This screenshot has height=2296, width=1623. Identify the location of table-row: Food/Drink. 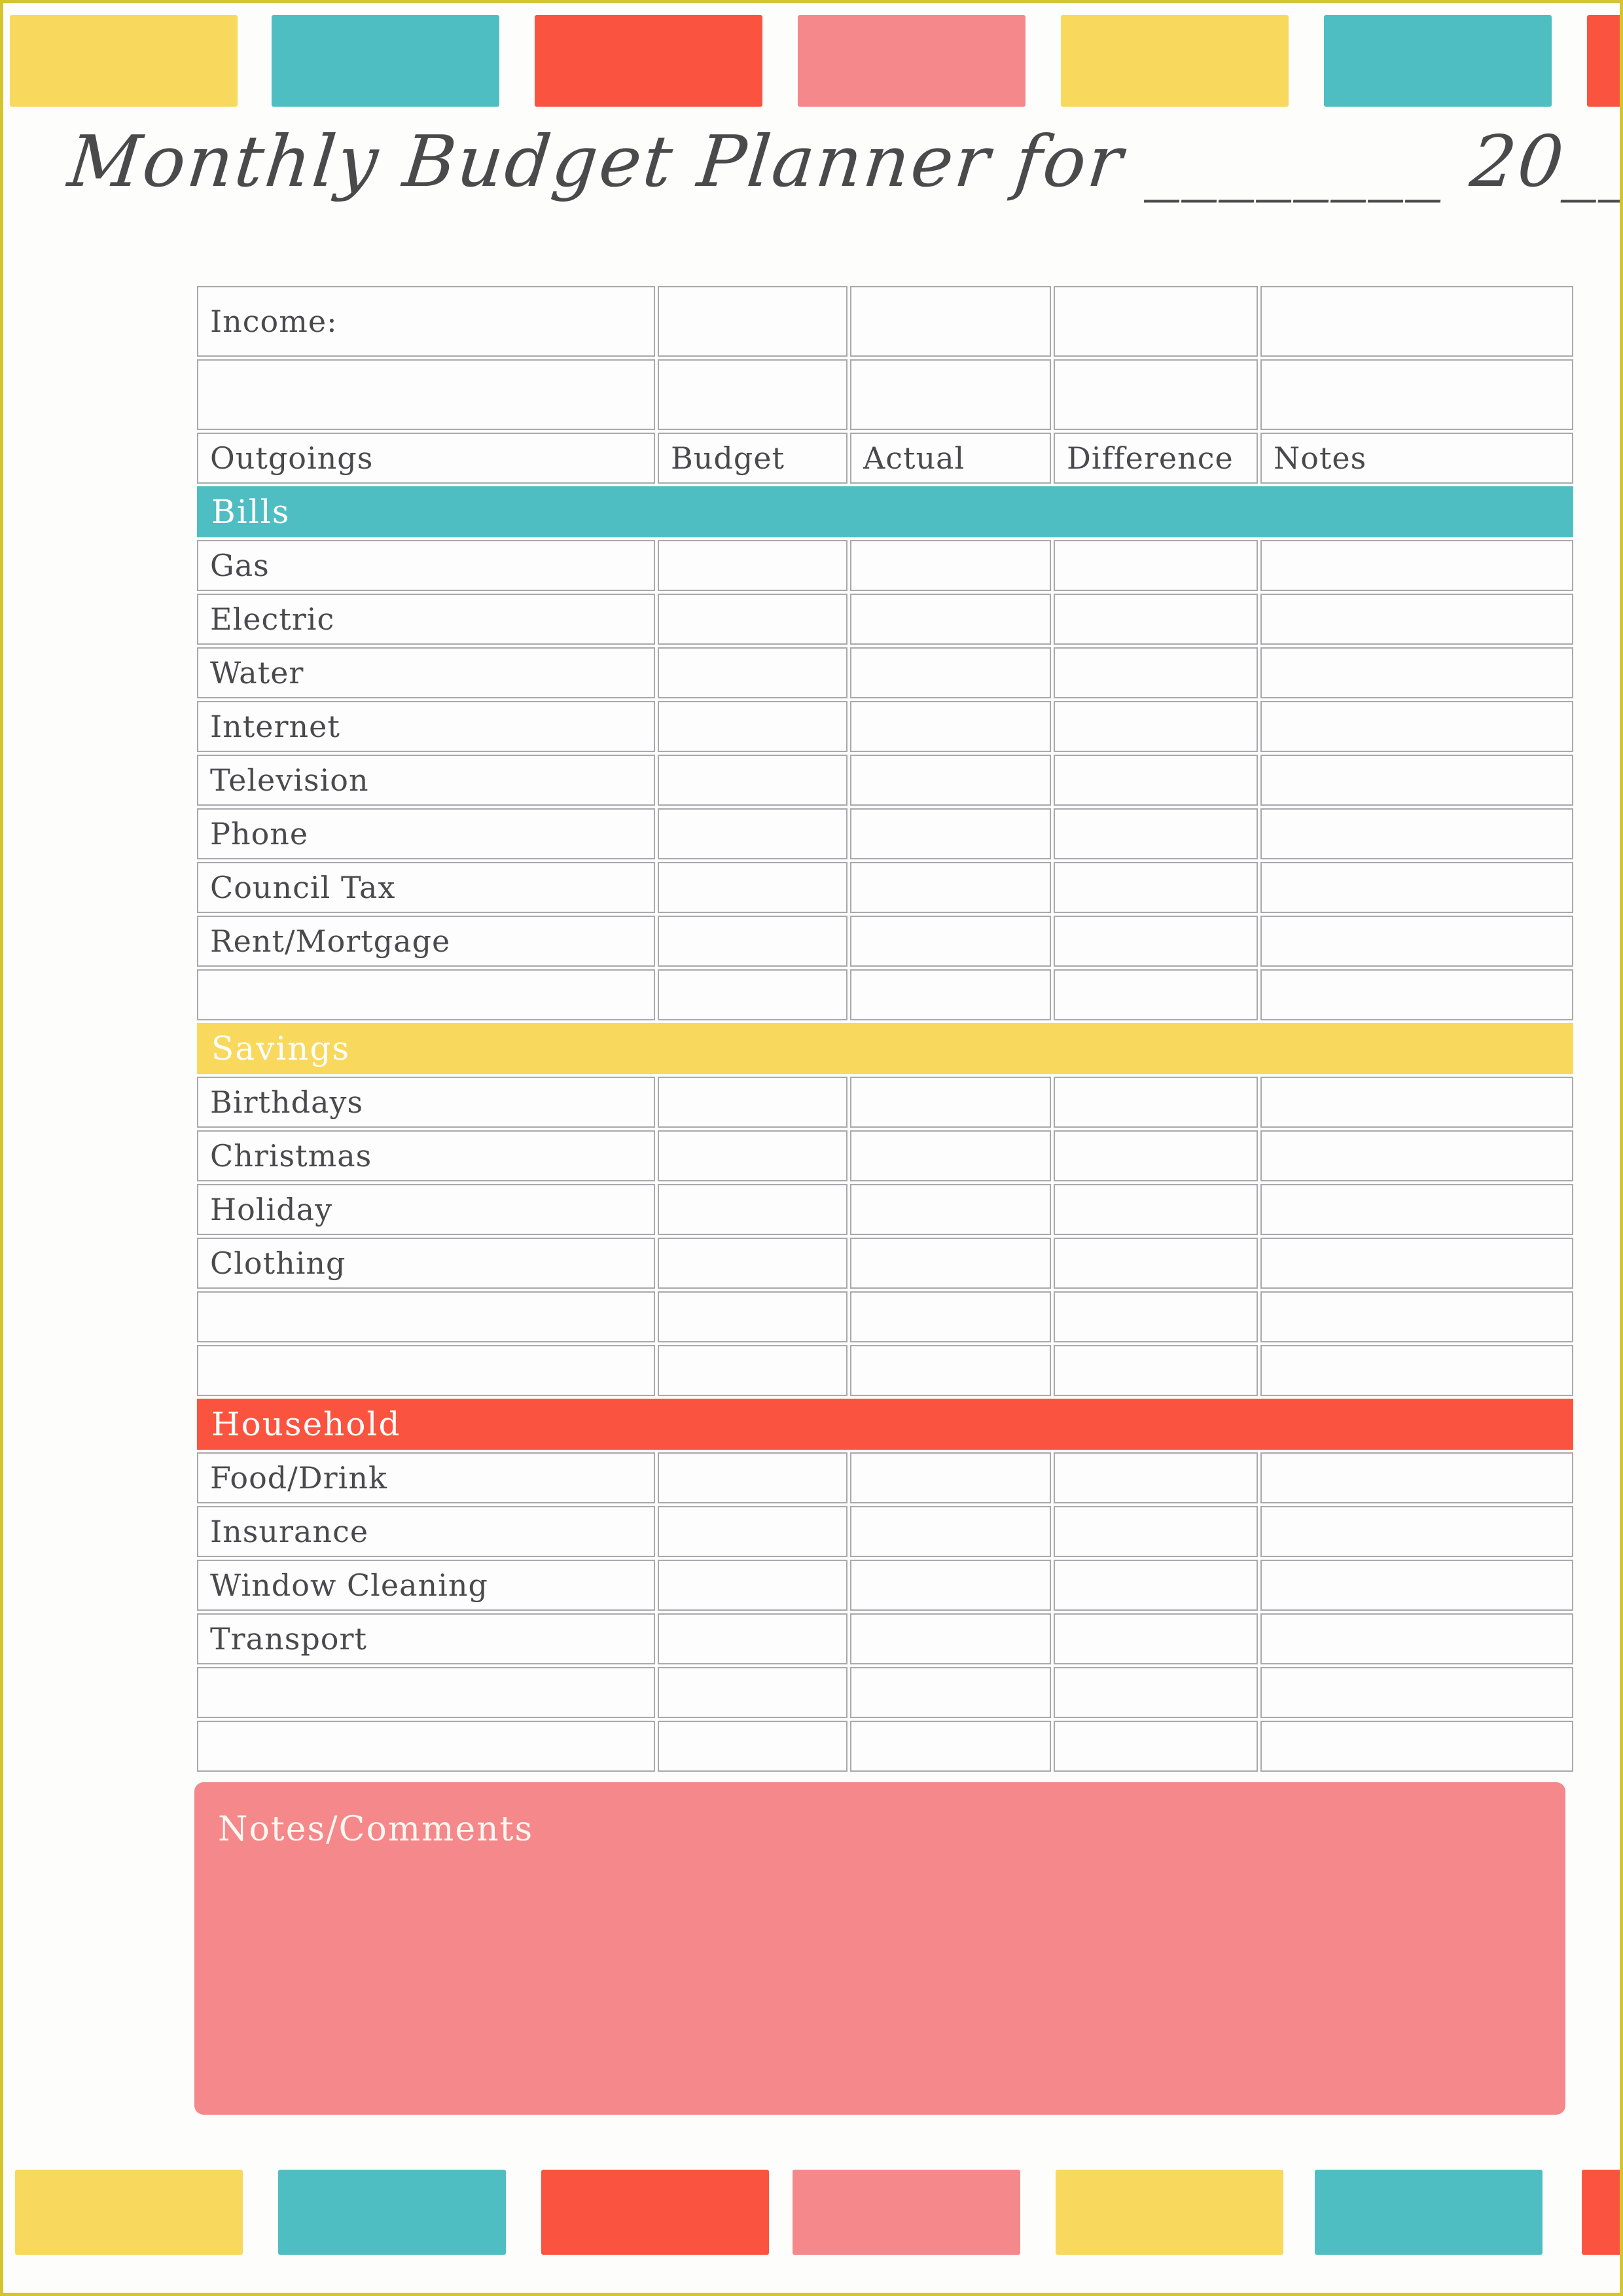
(885, 1477).